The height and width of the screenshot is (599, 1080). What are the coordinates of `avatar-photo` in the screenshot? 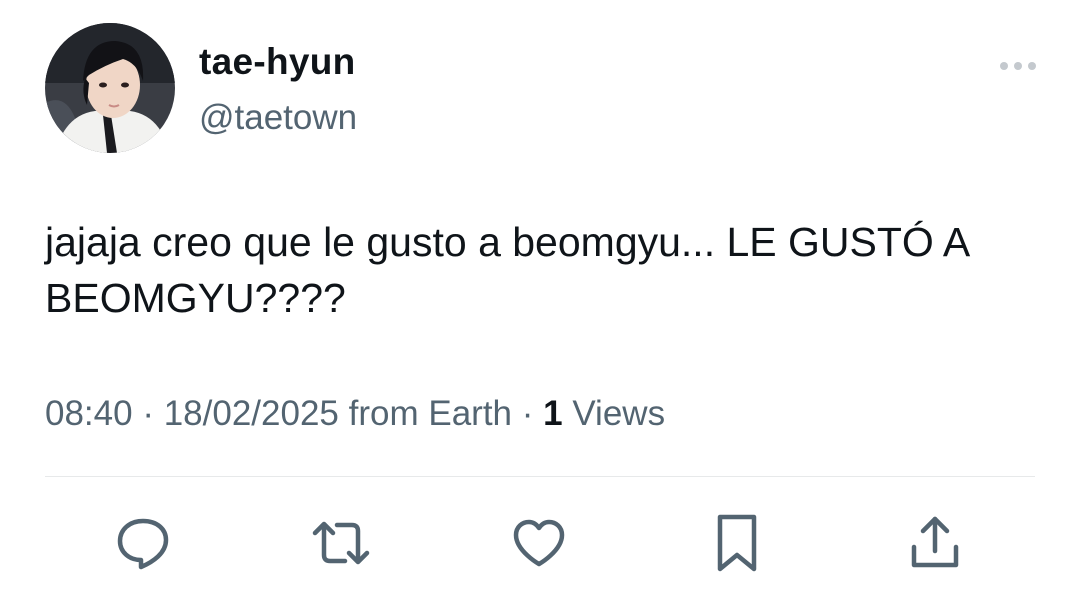 It's located at (110, 88).